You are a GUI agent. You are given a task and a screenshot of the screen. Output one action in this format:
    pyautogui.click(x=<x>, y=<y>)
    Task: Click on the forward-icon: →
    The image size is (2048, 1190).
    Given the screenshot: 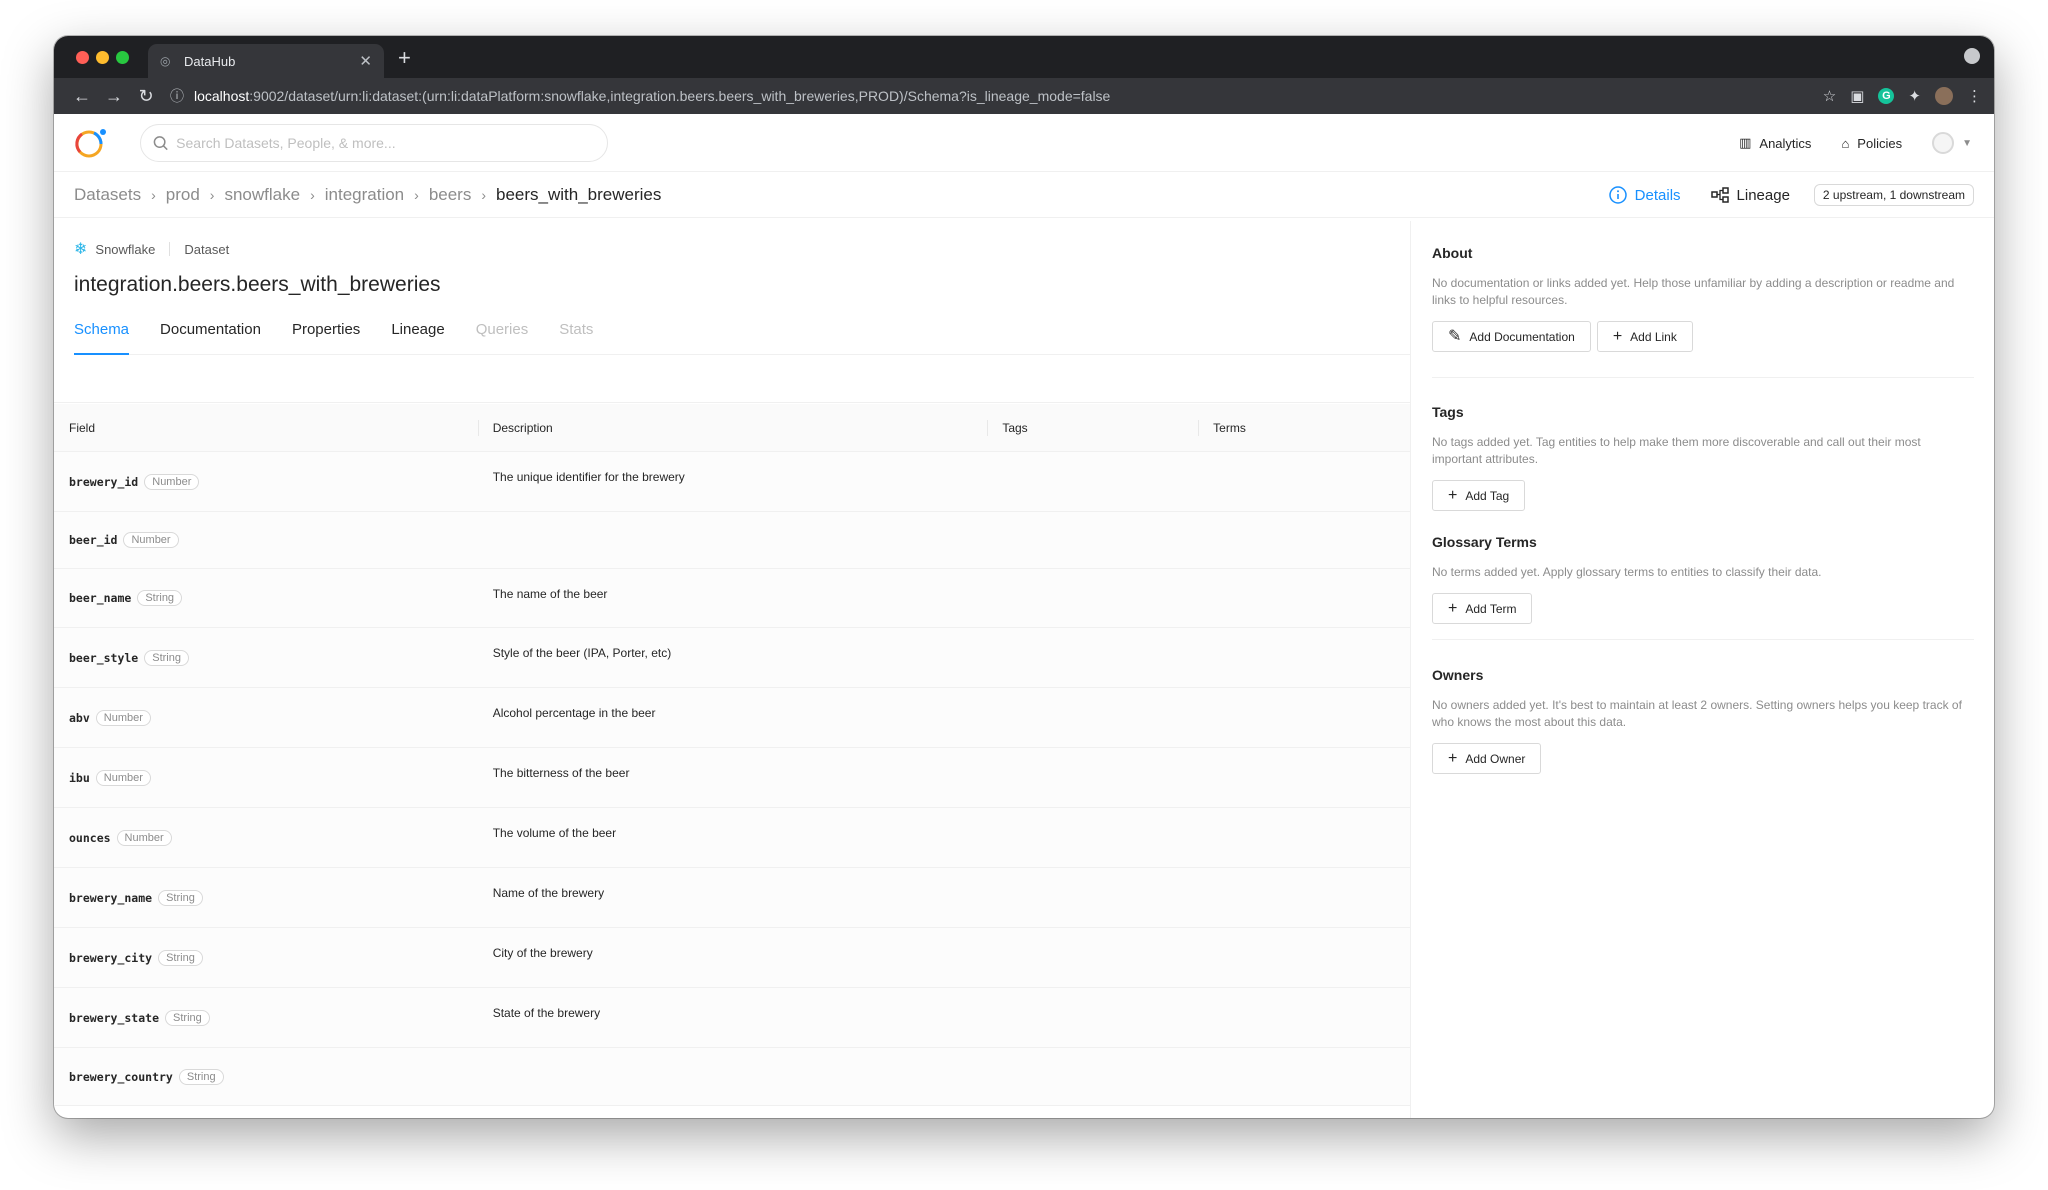 What is the action you would take?
    pyautogui.click(x=114, y=96)
    